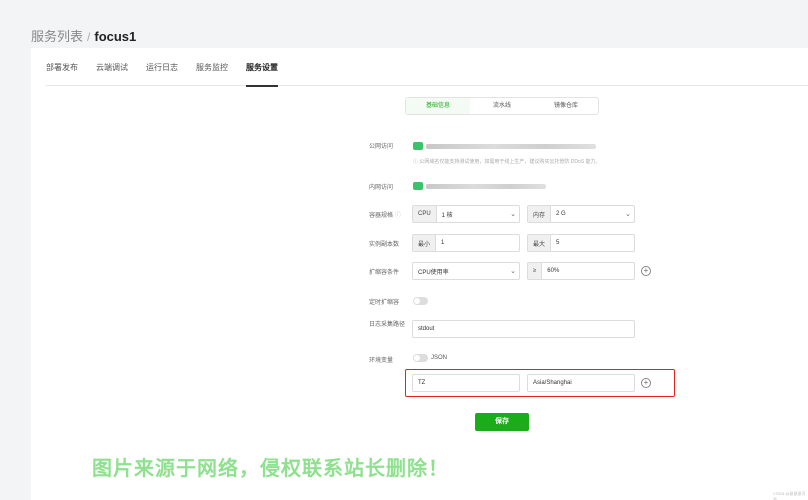 This screenshot has height=500, width=808. What do you see at coordinates (384, 273) in the screenshot?
I see `scale-condition-label: 扩缩容条件` at bounding box center [384, 273].